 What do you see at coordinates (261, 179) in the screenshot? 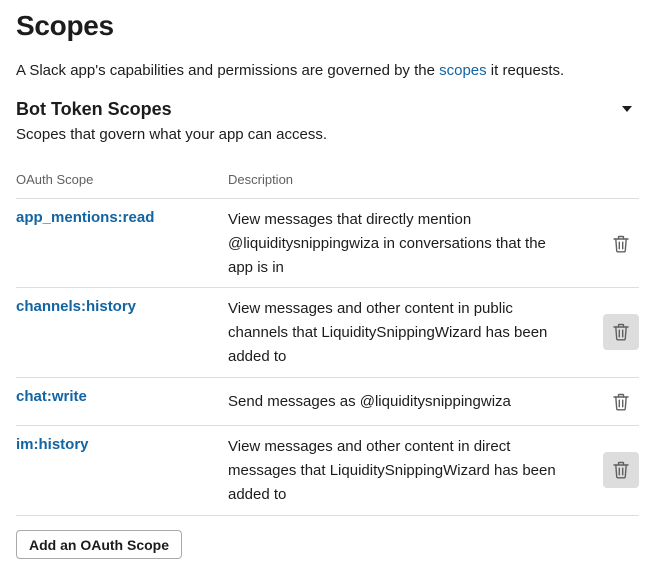
I see `column-header-description: Description` at bounding box center [261, 179].